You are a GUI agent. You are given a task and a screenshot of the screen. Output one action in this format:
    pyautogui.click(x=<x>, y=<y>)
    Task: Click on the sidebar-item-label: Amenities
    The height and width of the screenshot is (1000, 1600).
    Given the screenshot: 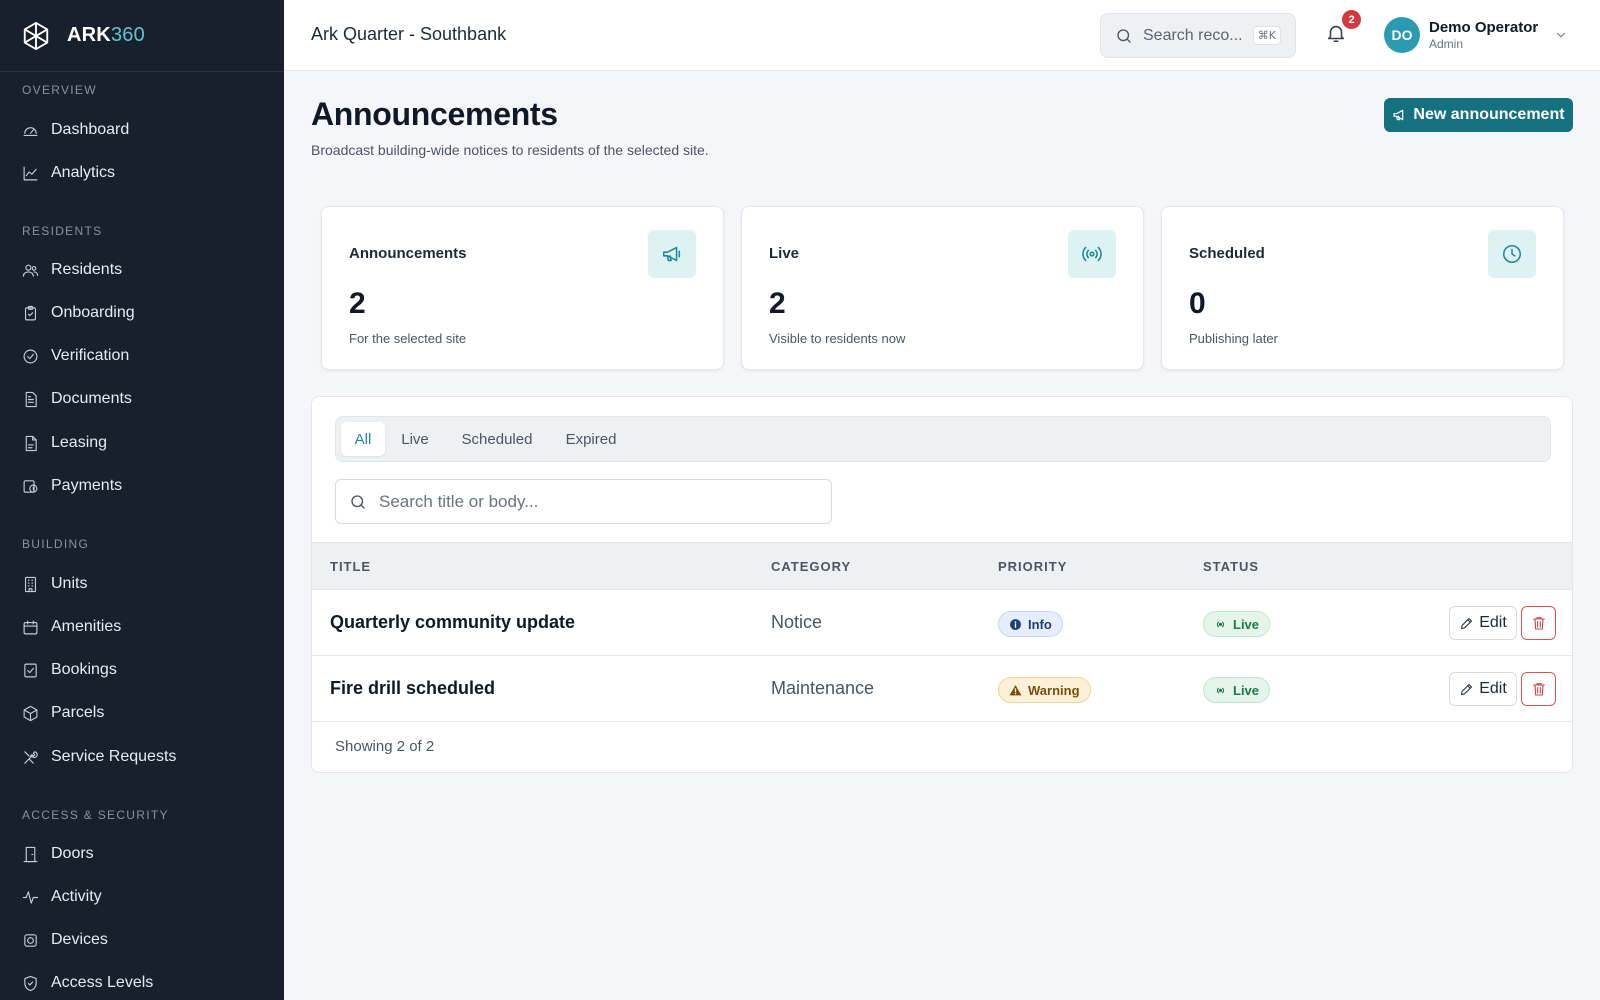 What is the action you would take?
    pyautogui.click(x=86, y=626)
    